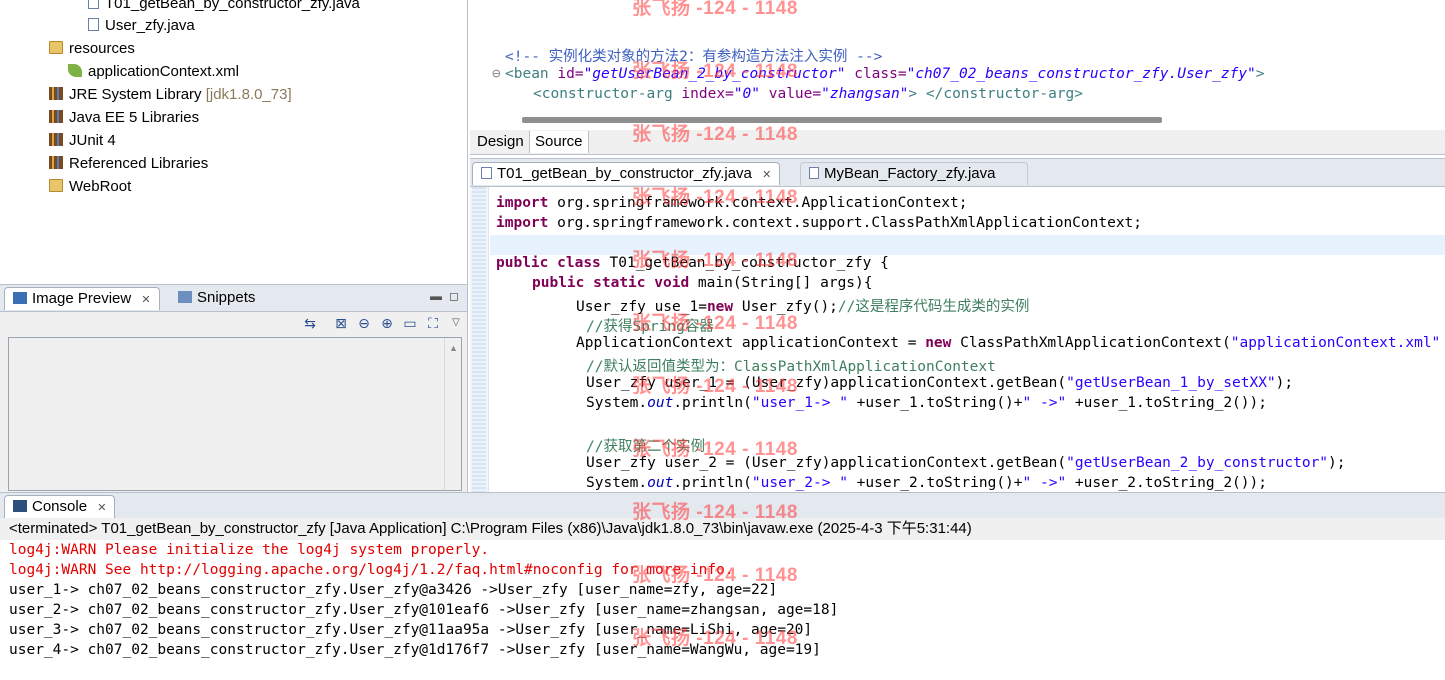  Describe the element at coordinates (364, 323) in the screenshot. I see `zoom-out-icon: ⊖` at that location.